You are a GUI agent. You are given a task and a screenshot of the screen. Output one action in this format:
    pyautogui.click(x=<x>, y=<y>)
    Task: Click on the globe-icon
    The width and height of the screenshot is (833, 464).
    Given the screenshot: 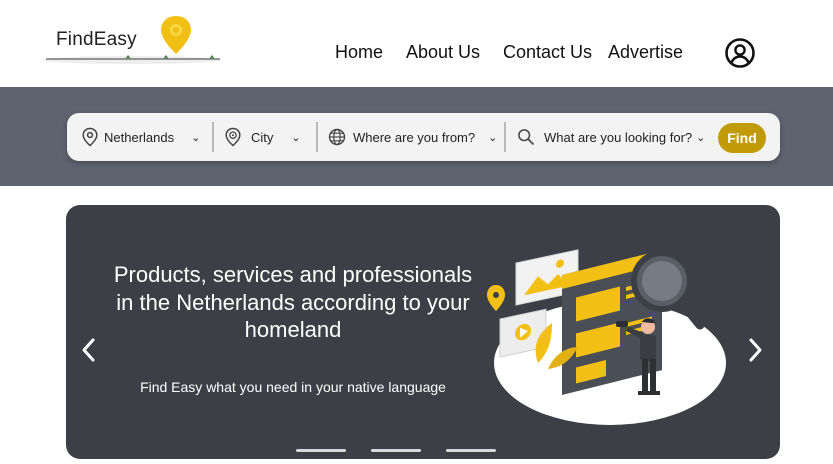 What is the action you would take?
    pyautogui.click(x=337, y=137)
    